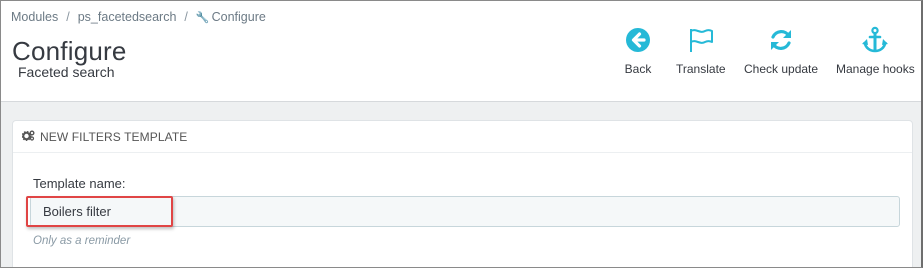  I want to click on breadcrumb-current: 🔧 Configure, so click(231, 17).